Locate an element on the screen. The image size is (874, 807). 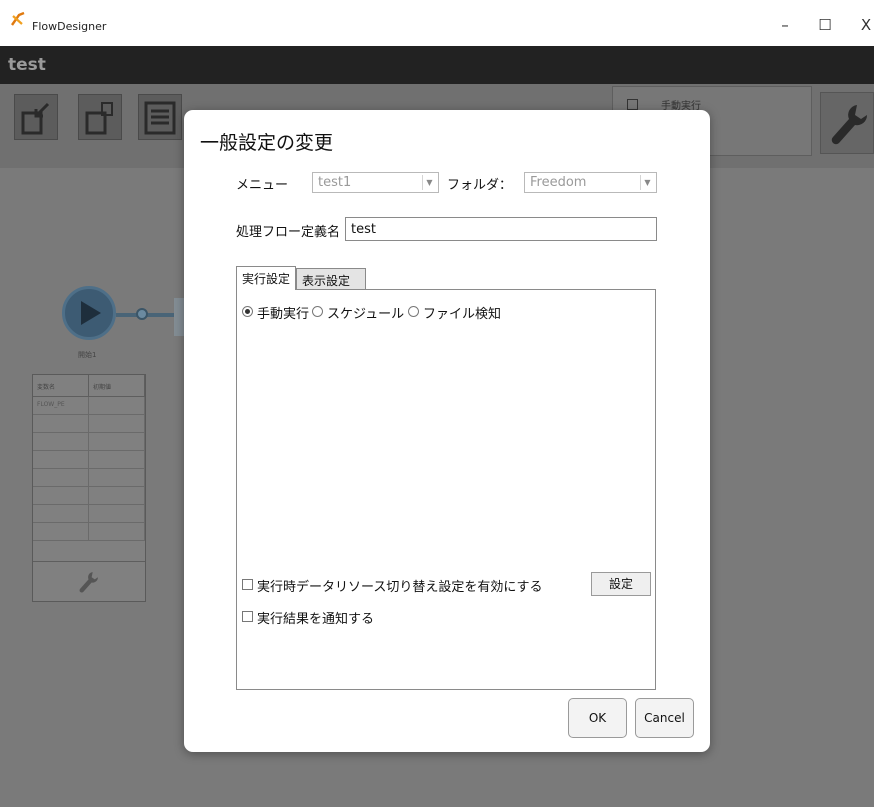
start-node is located at coordinates (89, 313).